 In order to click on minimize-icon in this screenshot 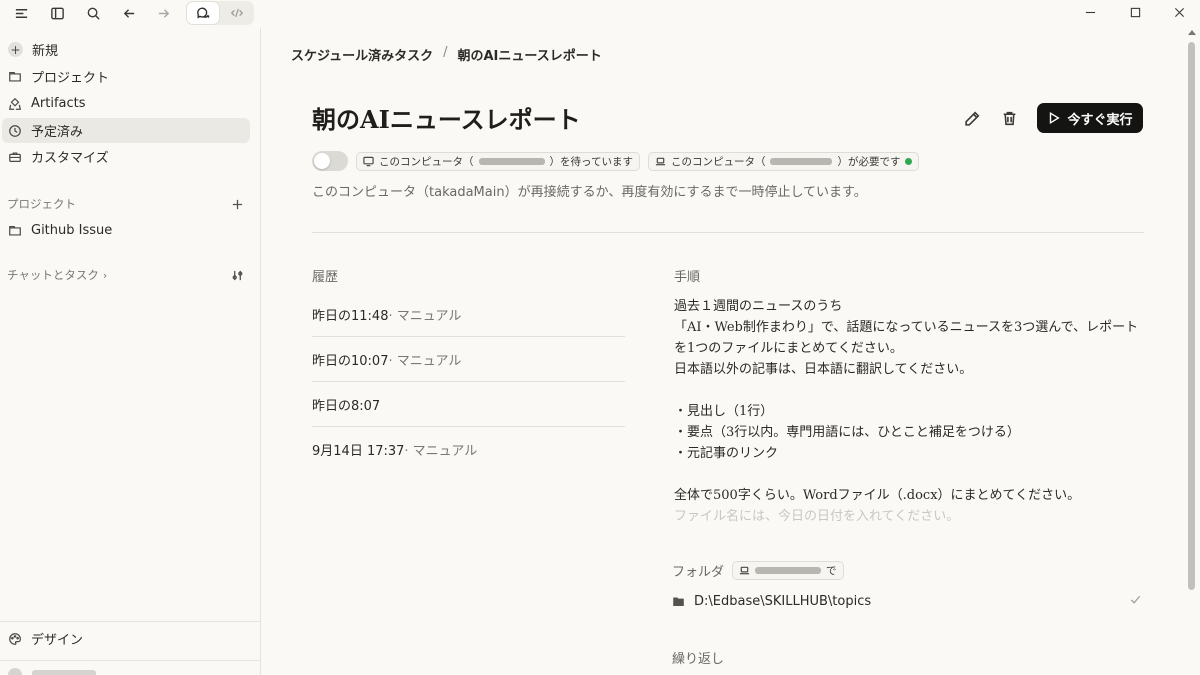, I will do `click(1090, 12)`.